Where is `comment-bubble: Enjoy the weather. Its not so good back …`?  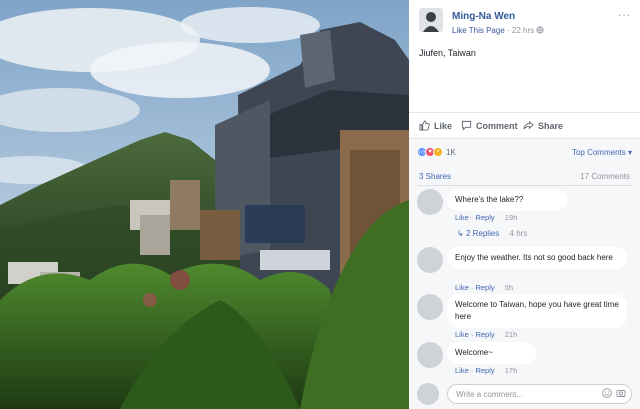 comment-bubble: Enjoy the weather. Its not so good back … is located at coordinates (537, 258).